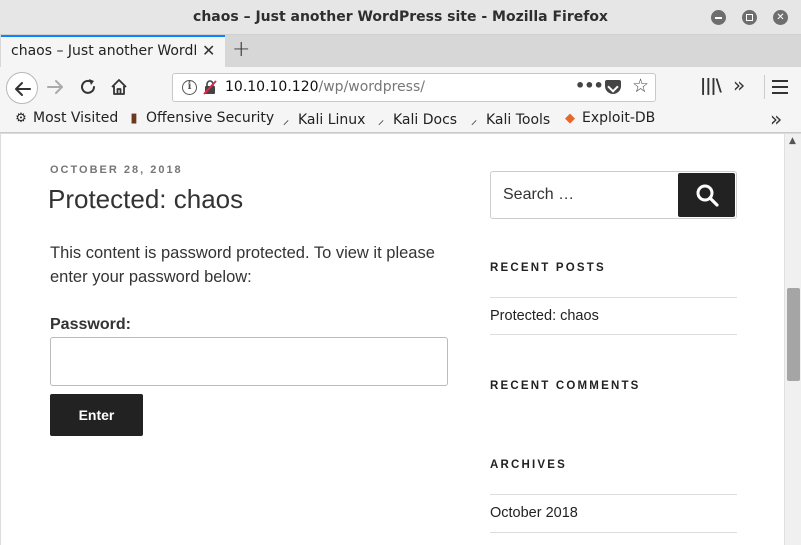  What do you see at coordinates (711, 86) in the screenshot?
I see `library-icon: |||\` at bounding box center [711, 86].